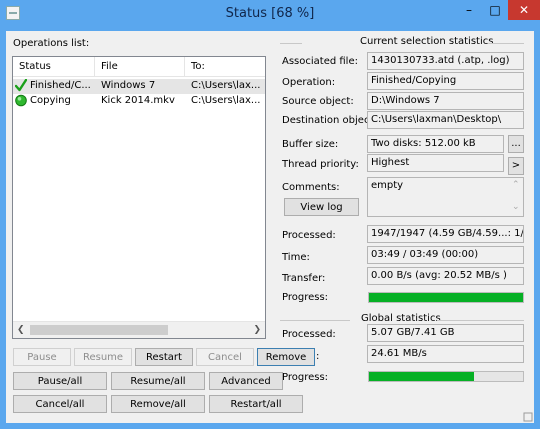  What do you see at coordinates (198, 66) in the screenshot?
I see `column-to: To:` at bounding box center [198, 66].